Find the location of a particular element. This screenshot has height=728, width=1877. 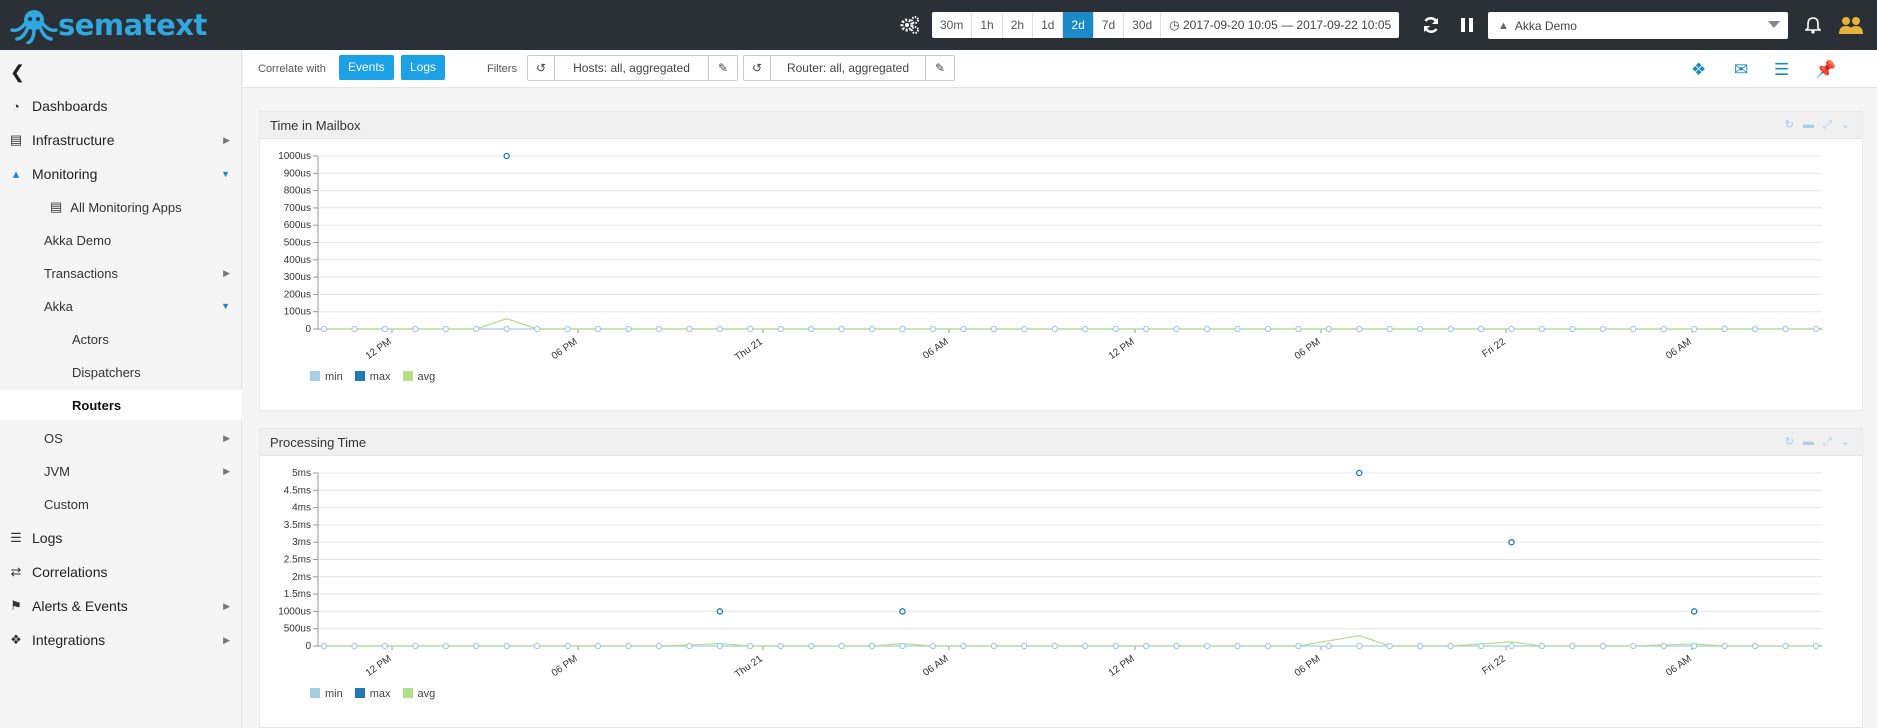

y-tick-label: 600us is located at coordinates (297, 225).